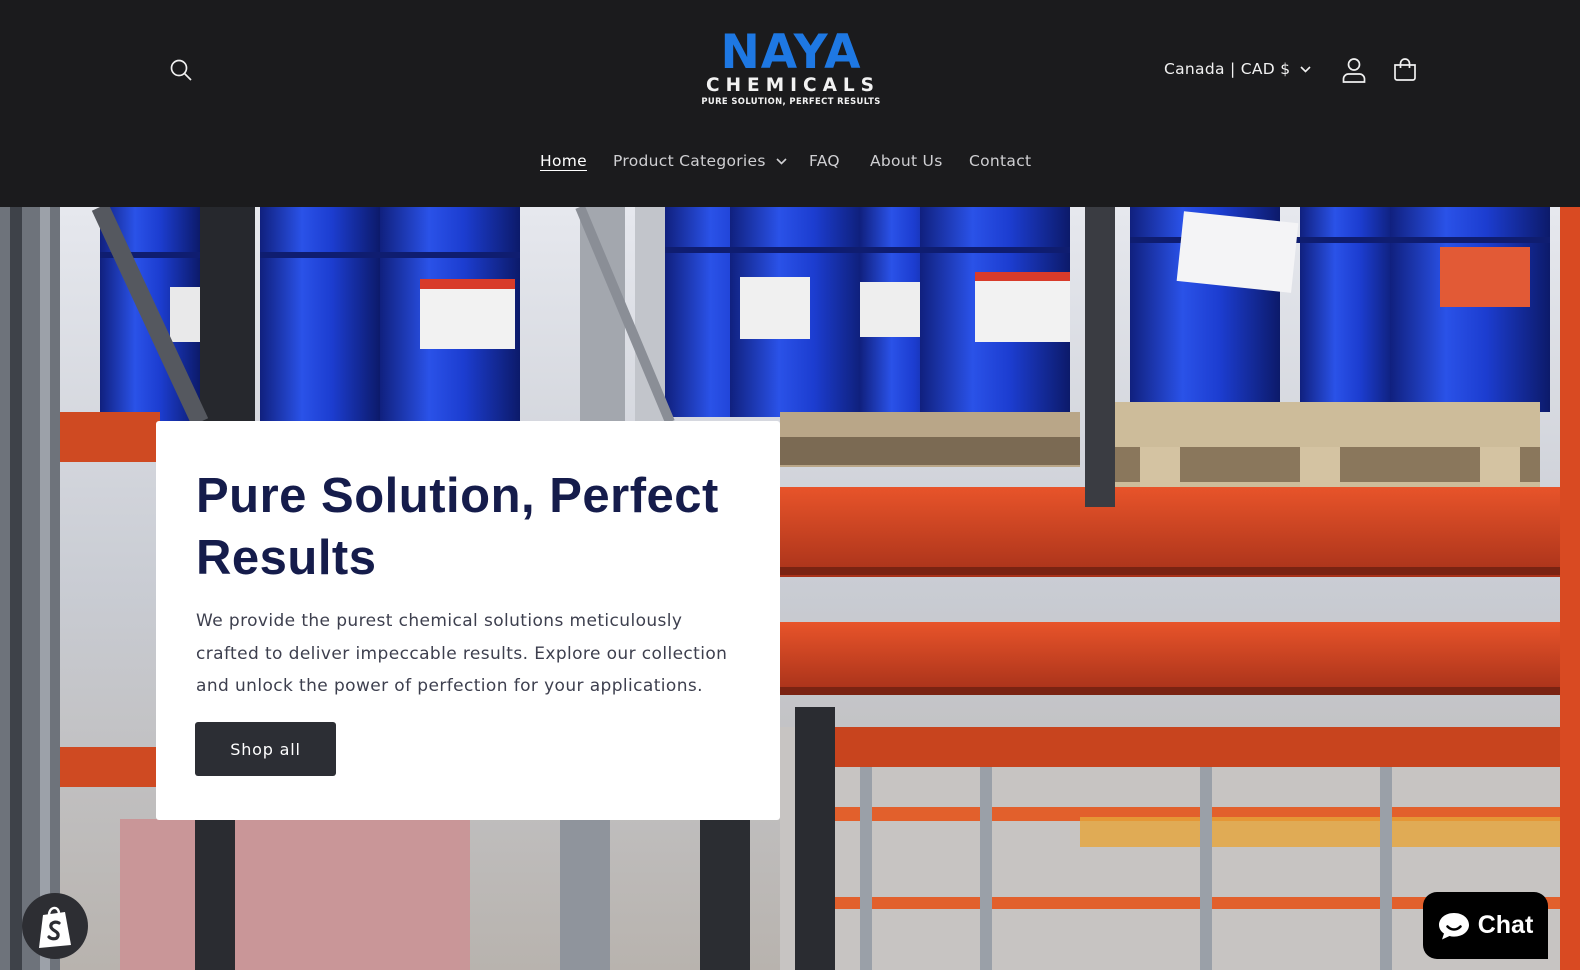 This screenshot has height=970, width=1580. I want to click on shop-all-label: Shop all, so click(265, 749).